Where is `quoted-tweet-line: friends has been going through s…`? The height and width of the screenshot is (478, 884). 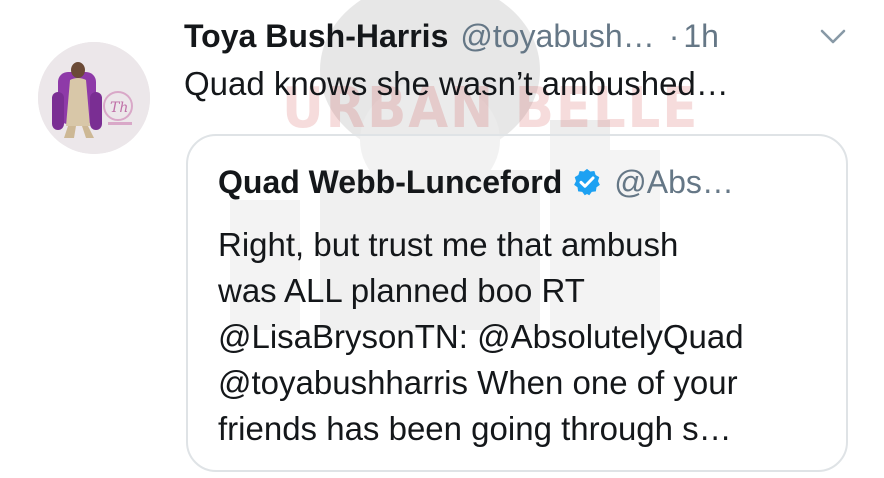
quoted-tweet-line: friends has been going through s… is located at coordinates (475, 428).